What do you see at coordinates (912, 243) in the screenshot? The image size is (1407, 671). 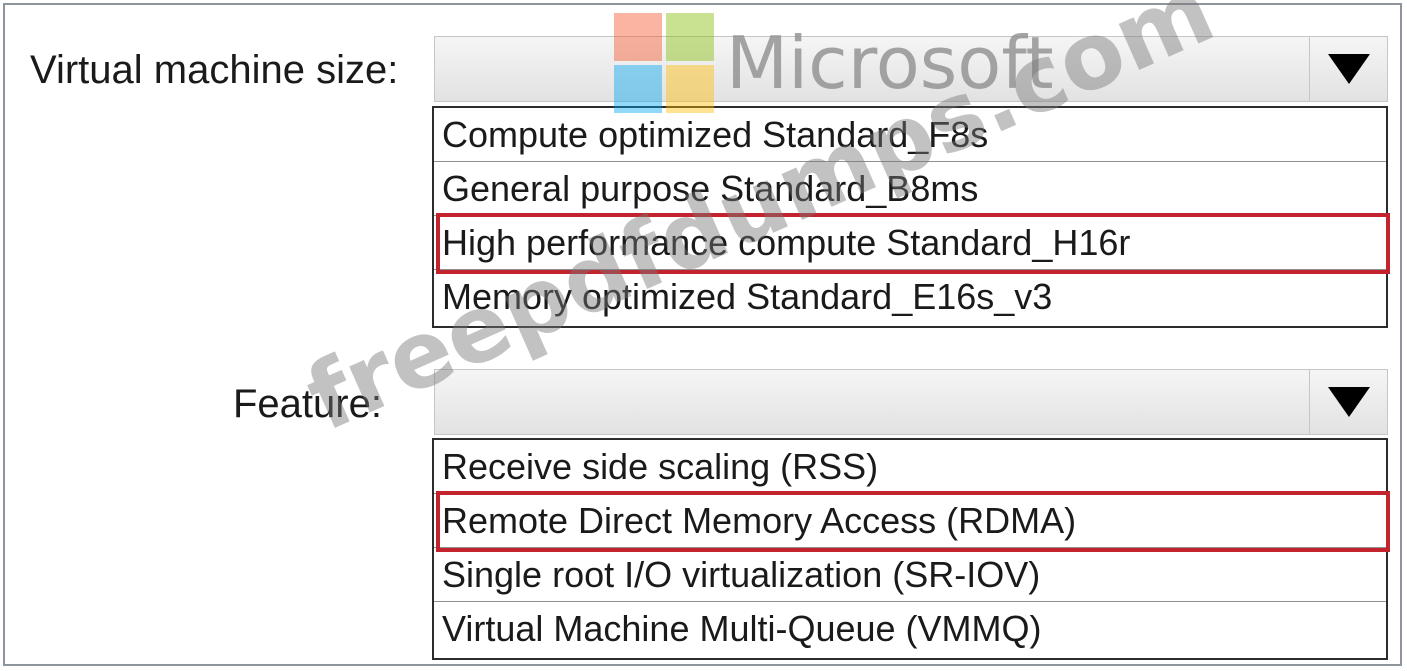 I see `vm-size-option-selected: High performance compute Standard_H16r` at bounding box center [912, 243].